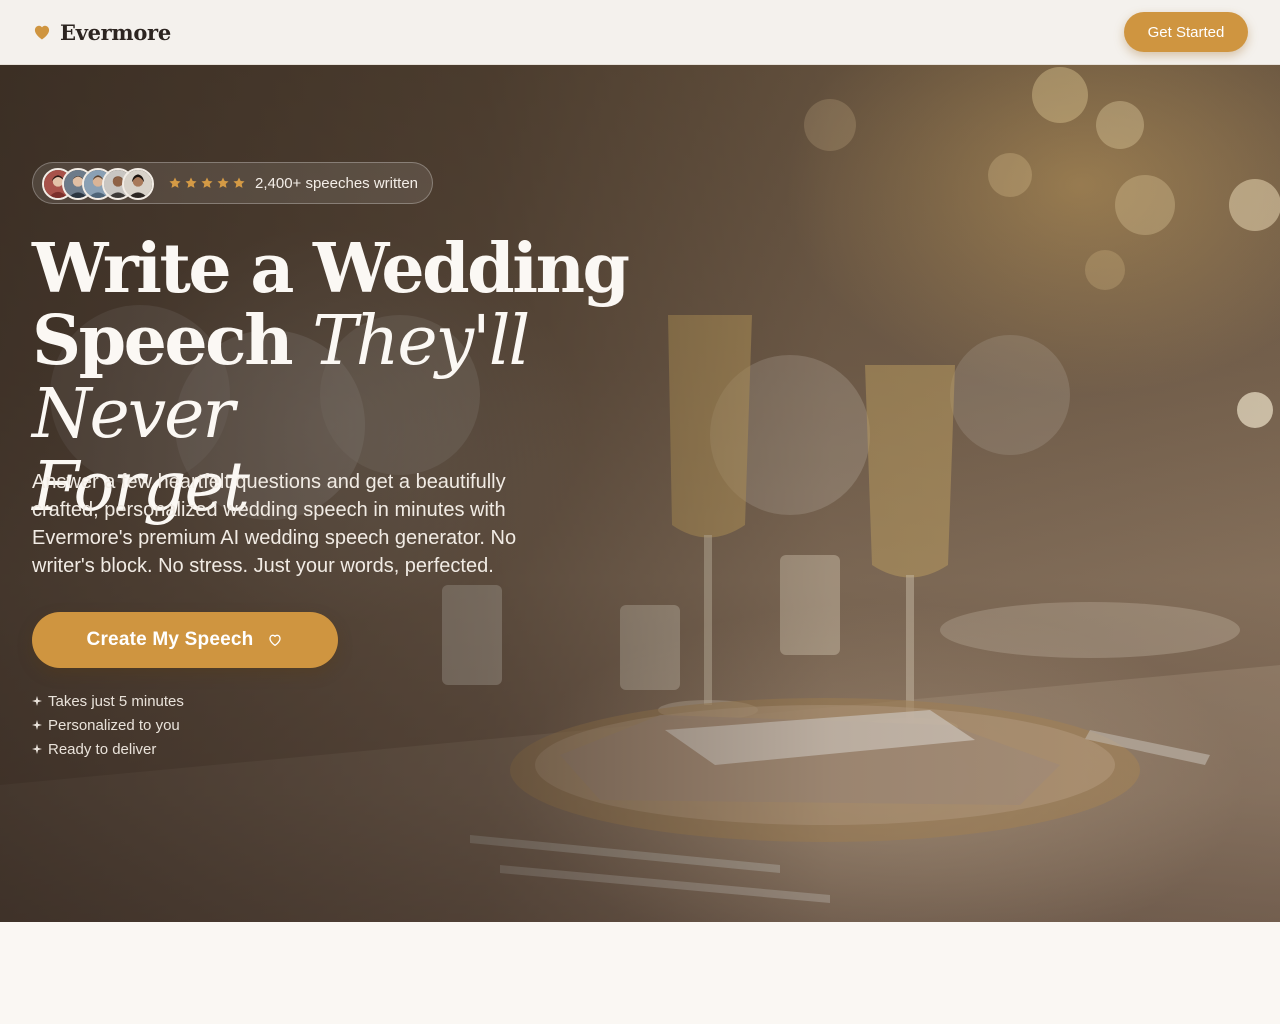 The image size is (1280, 1024). What do you see at coordinates (337, 183) in the screenshot?
I see `speech-count-text: 2,400+ speeches written` at bounding box center [337, 183].